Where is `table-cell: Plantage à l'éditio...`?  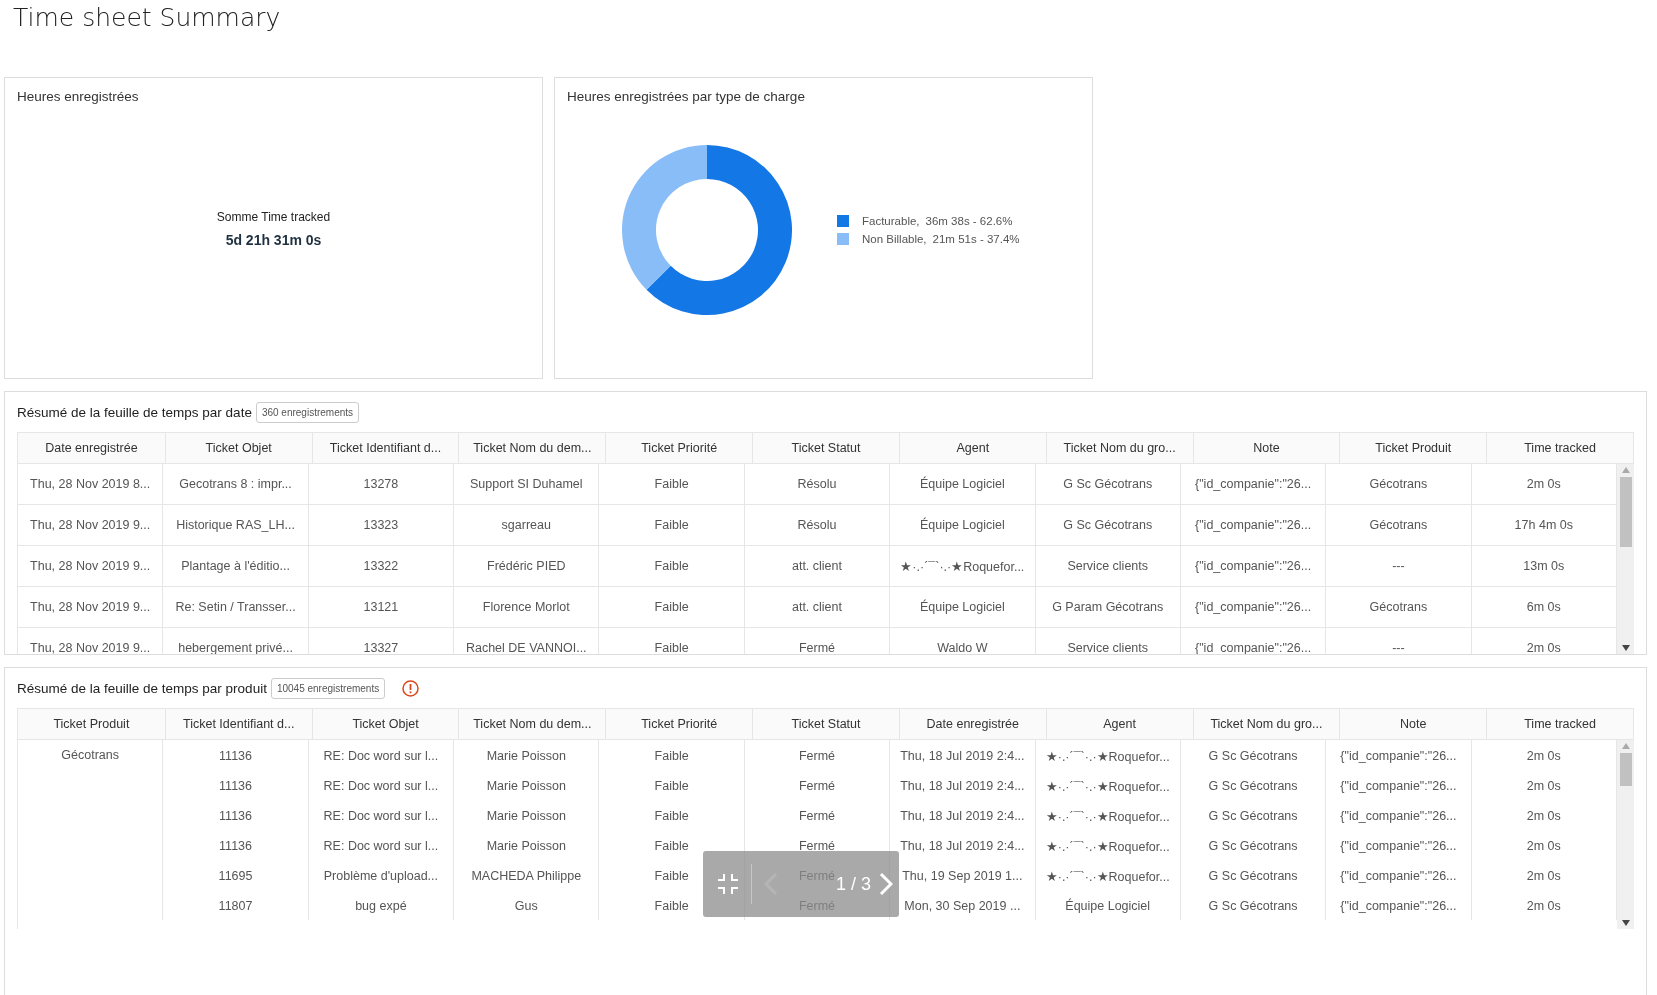 table-cell: Plantage à l'éditio... is located at coordinates (236, 566).